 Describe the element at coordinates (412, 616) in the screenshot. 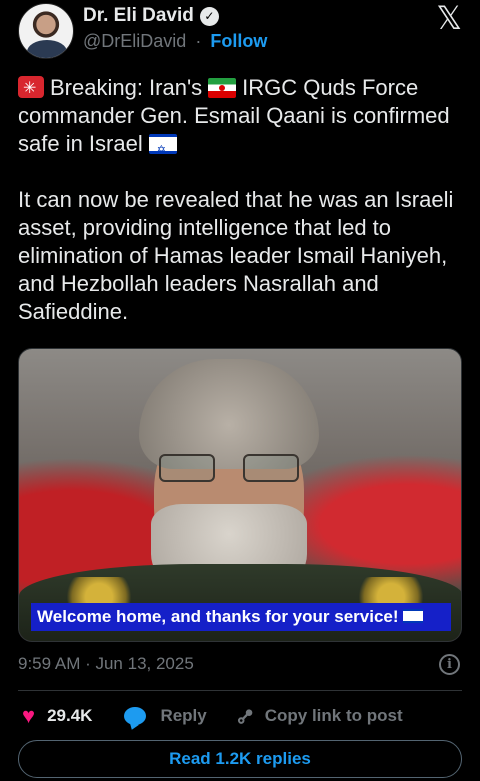

I see `caption-israel-flag-icon` at that location.